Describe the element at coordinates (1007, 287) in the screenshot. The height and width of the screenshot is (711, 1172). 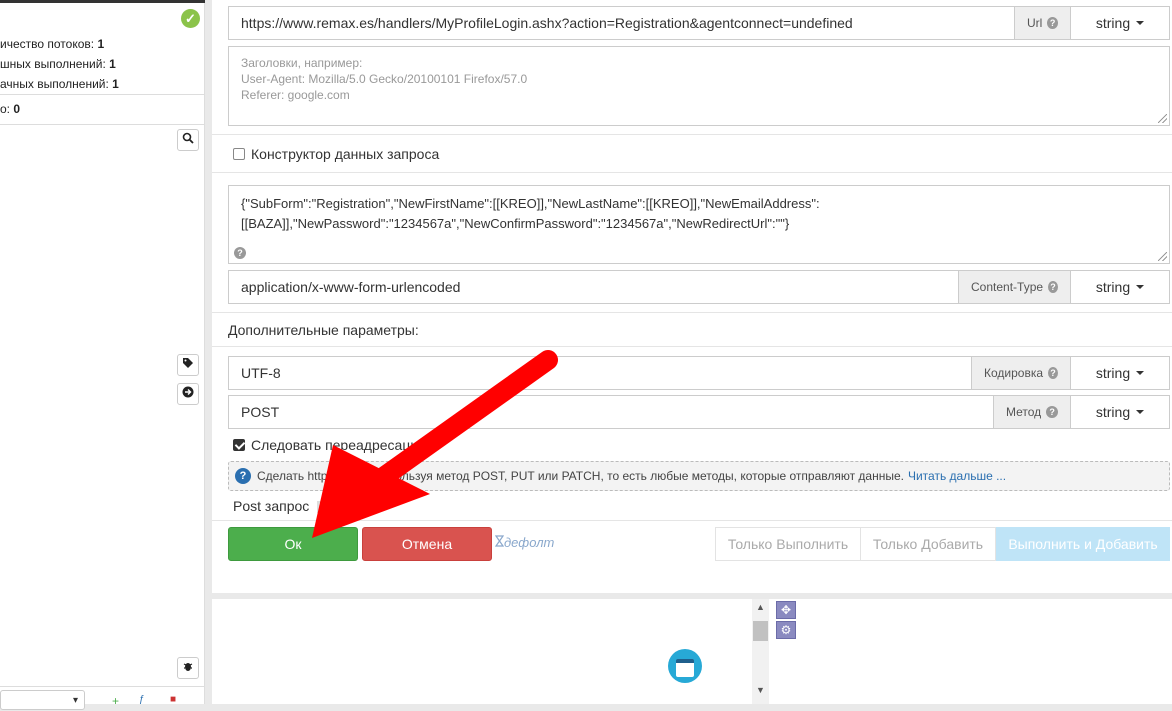
I see `addon-label: Content-Type` at that location.